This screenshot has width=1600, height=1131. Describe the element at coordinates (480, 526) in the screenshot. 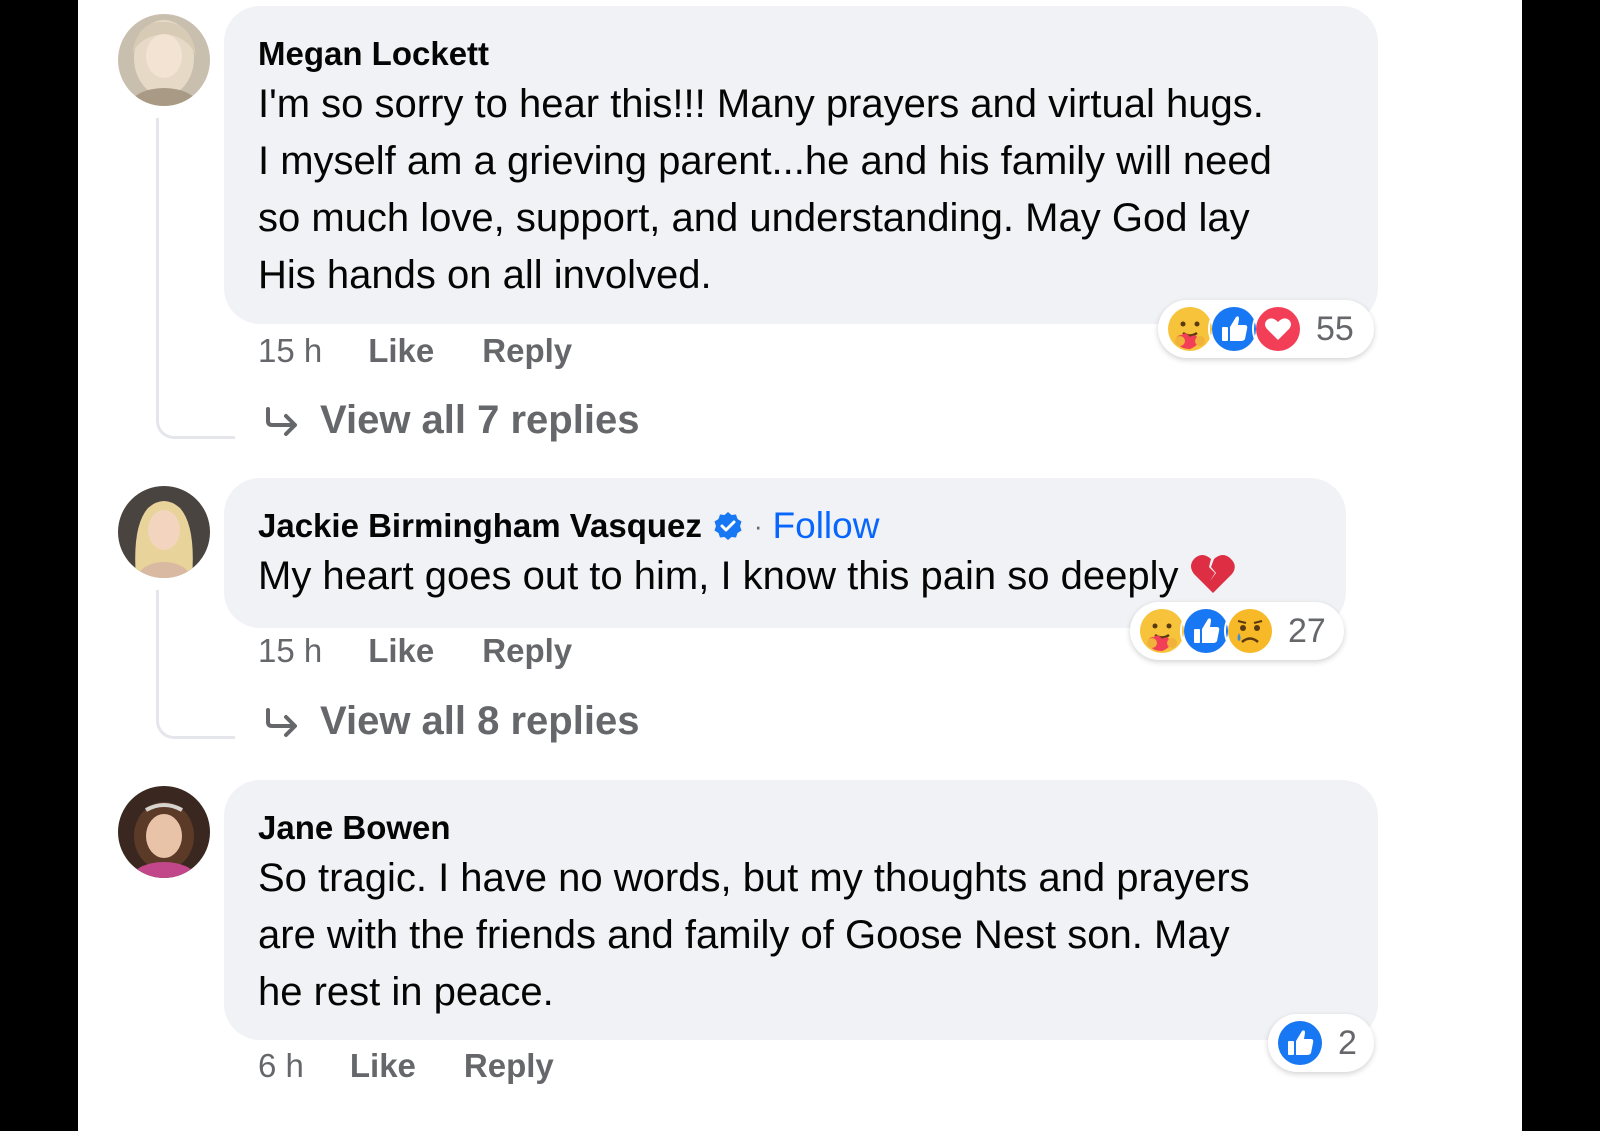

I see `author-name: Jackie Birmingham Vasquez` at that location.